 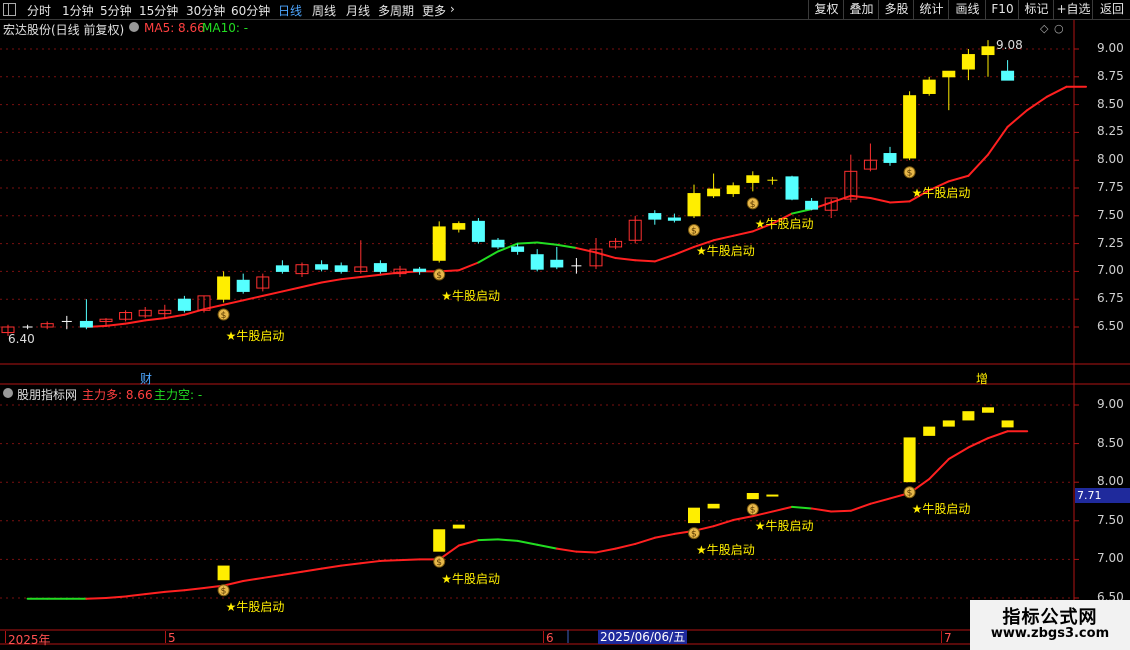 I want to click on toolbar-button: 复权, so click(x=826, y=9).